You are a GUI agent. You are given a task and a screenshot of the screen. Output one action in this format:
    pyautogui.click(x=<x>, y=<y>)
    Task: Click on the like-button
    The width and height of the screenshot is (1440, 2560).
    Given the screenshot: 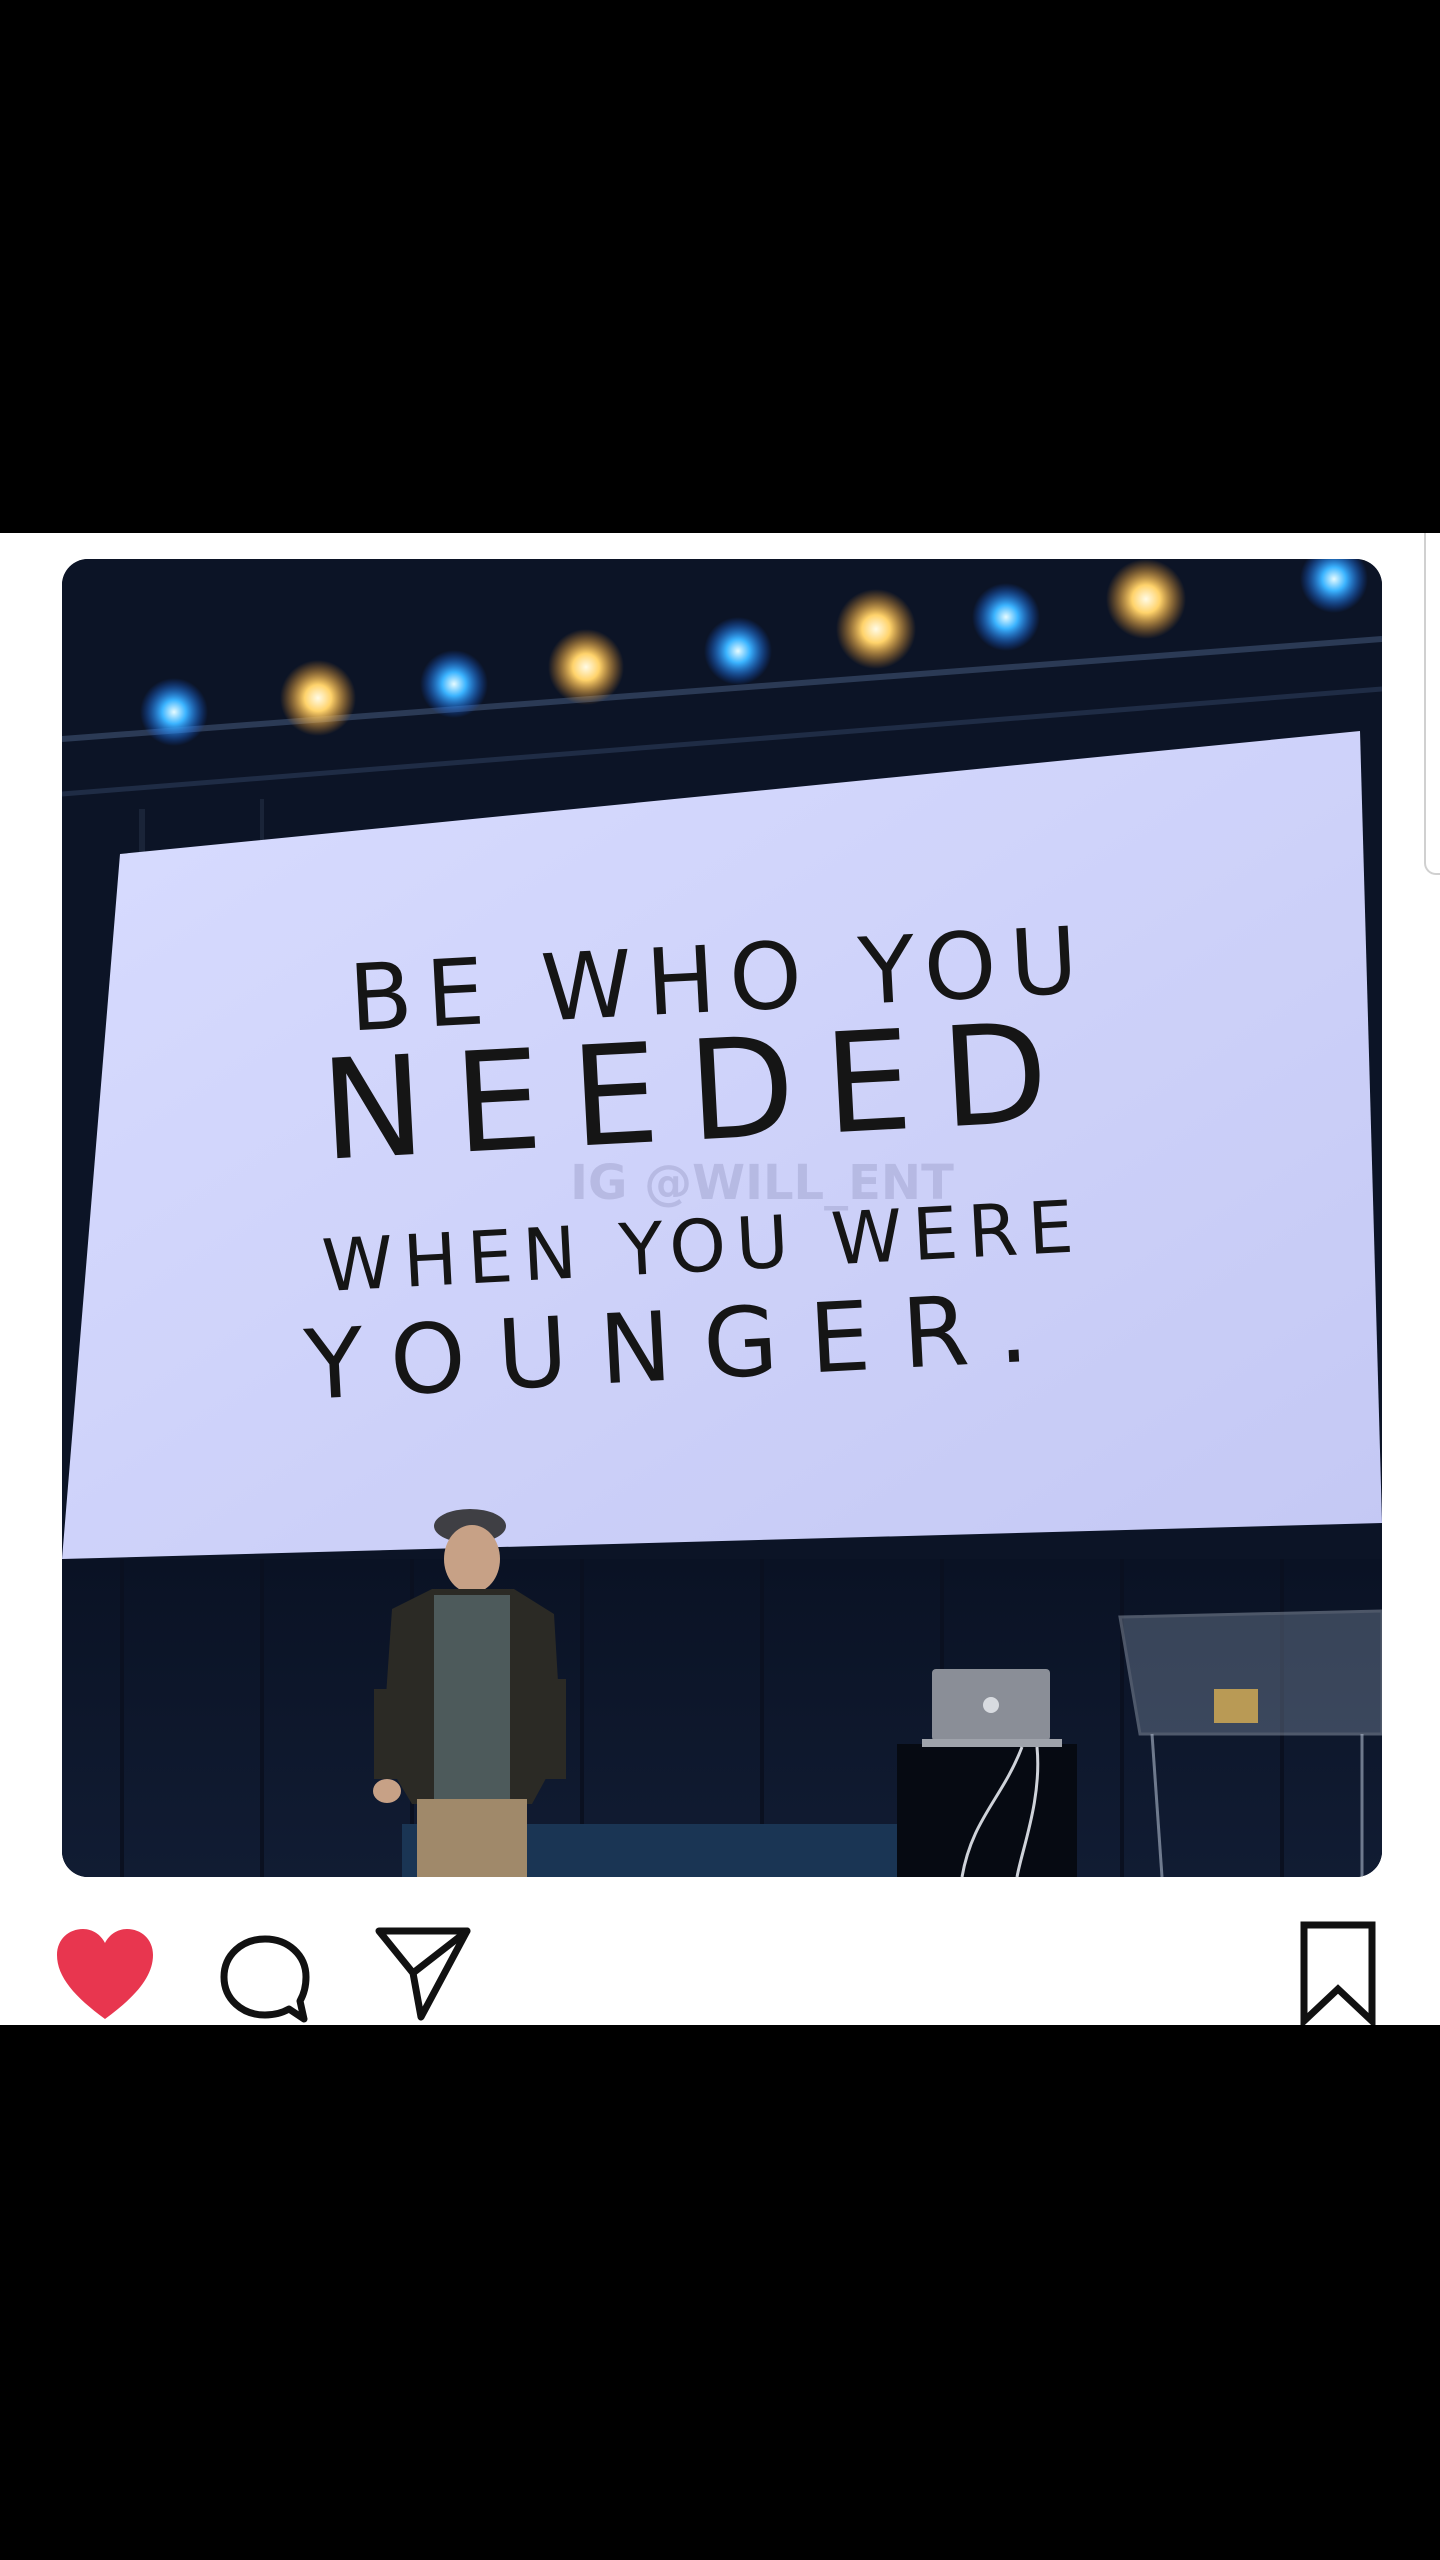 What is the action you would take?
    pyautogui.click(x=105, y=1976)
    